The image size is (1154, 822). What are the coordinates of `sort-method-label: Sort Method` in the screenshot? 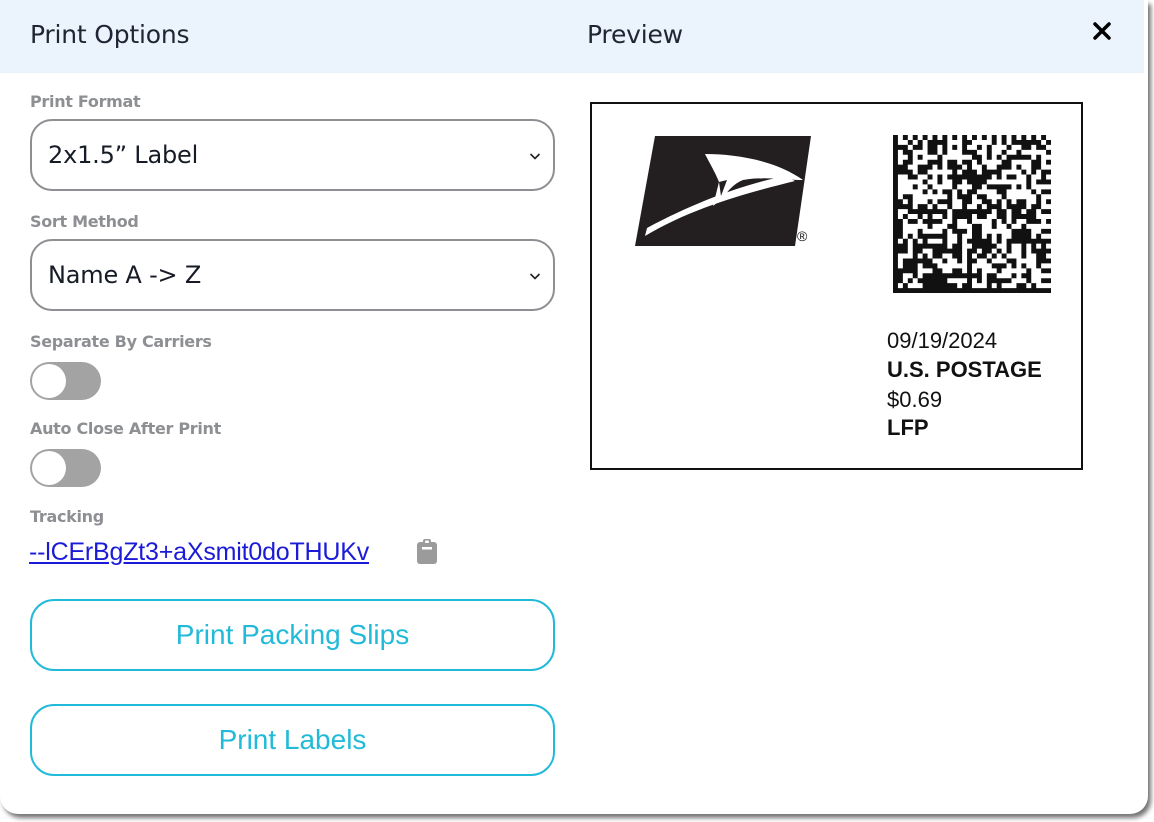 It's located at (84, 221).